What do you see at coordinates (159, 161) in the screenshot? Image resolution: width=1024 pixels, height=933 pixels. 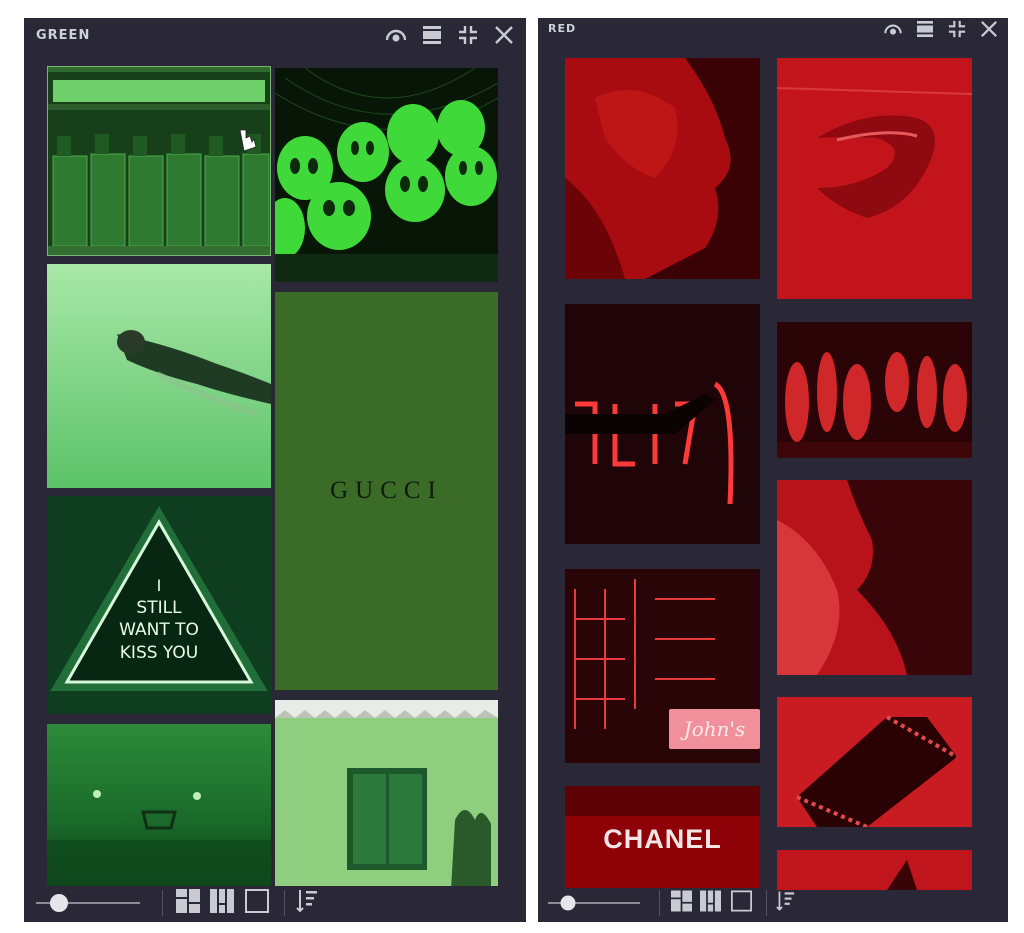 I see `tile-green-bottles` at bounding box center [159, 161].